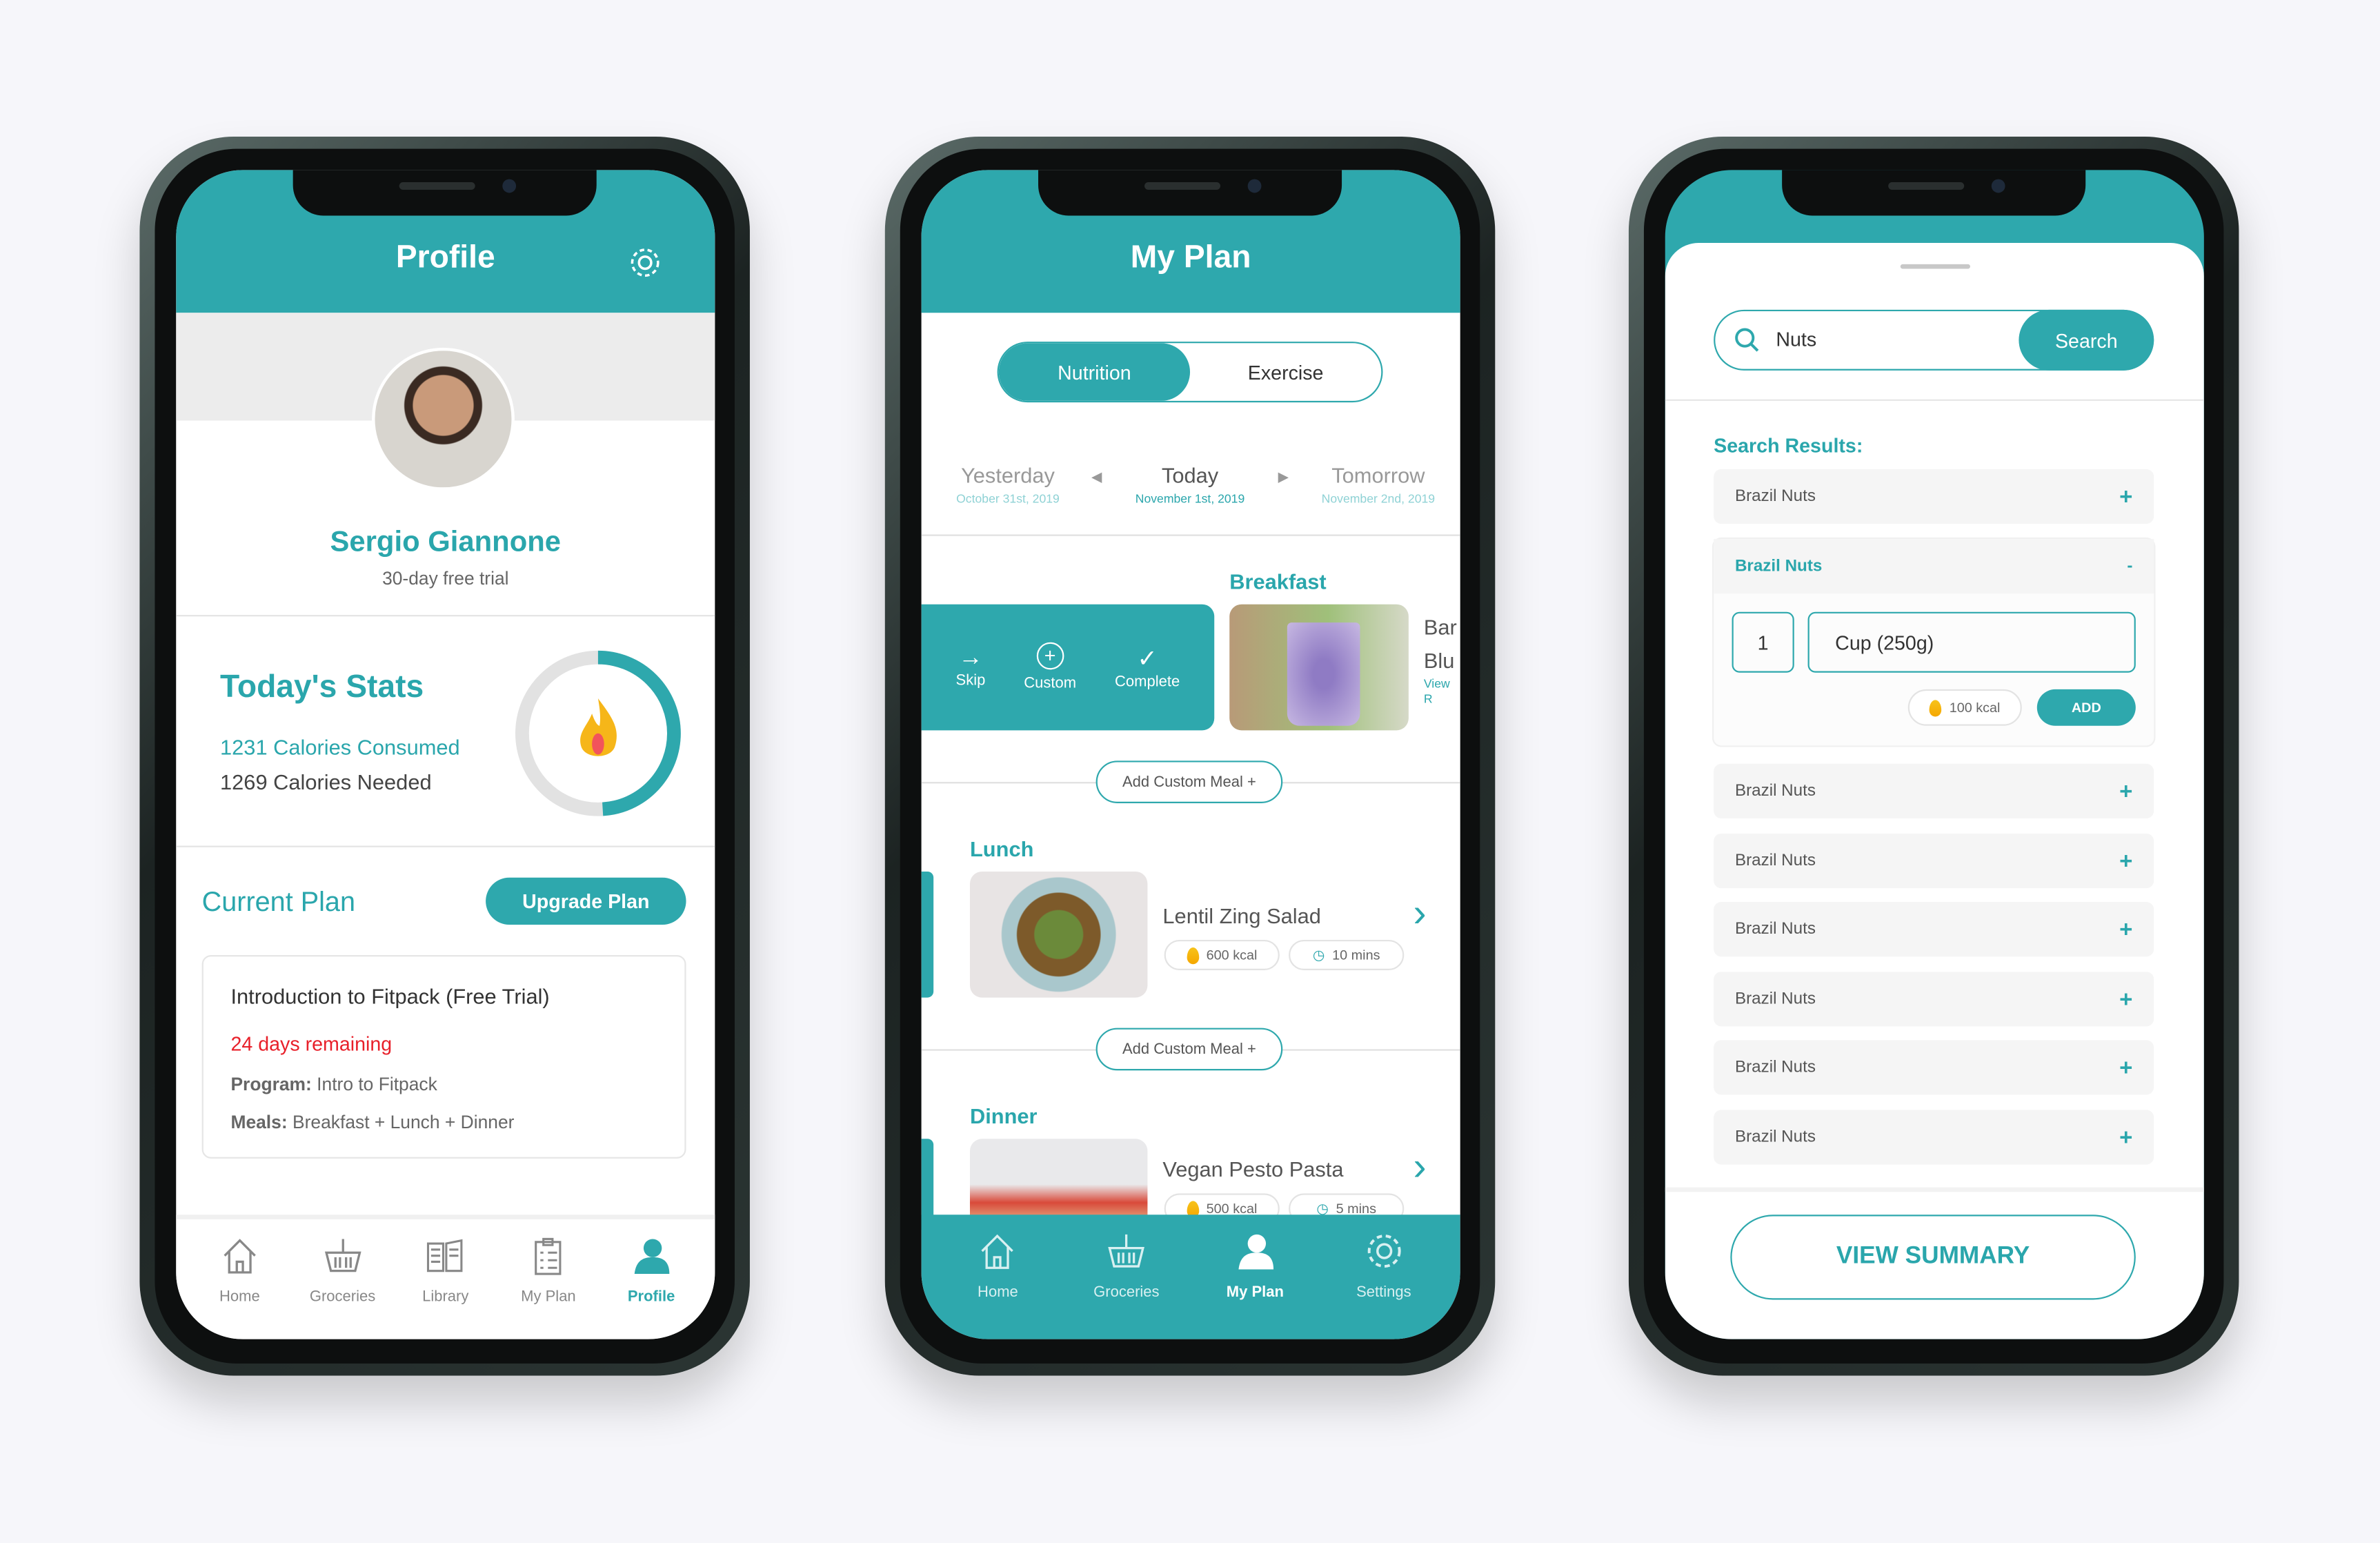 Image resolution: width=2380 pixels, height=1543 pixels. What do you see at coordinates (1008, 484) in the screenshot?
I see `day-yesterday: Yesterday October 31st, 2019` at bounding box center [1008, 484].